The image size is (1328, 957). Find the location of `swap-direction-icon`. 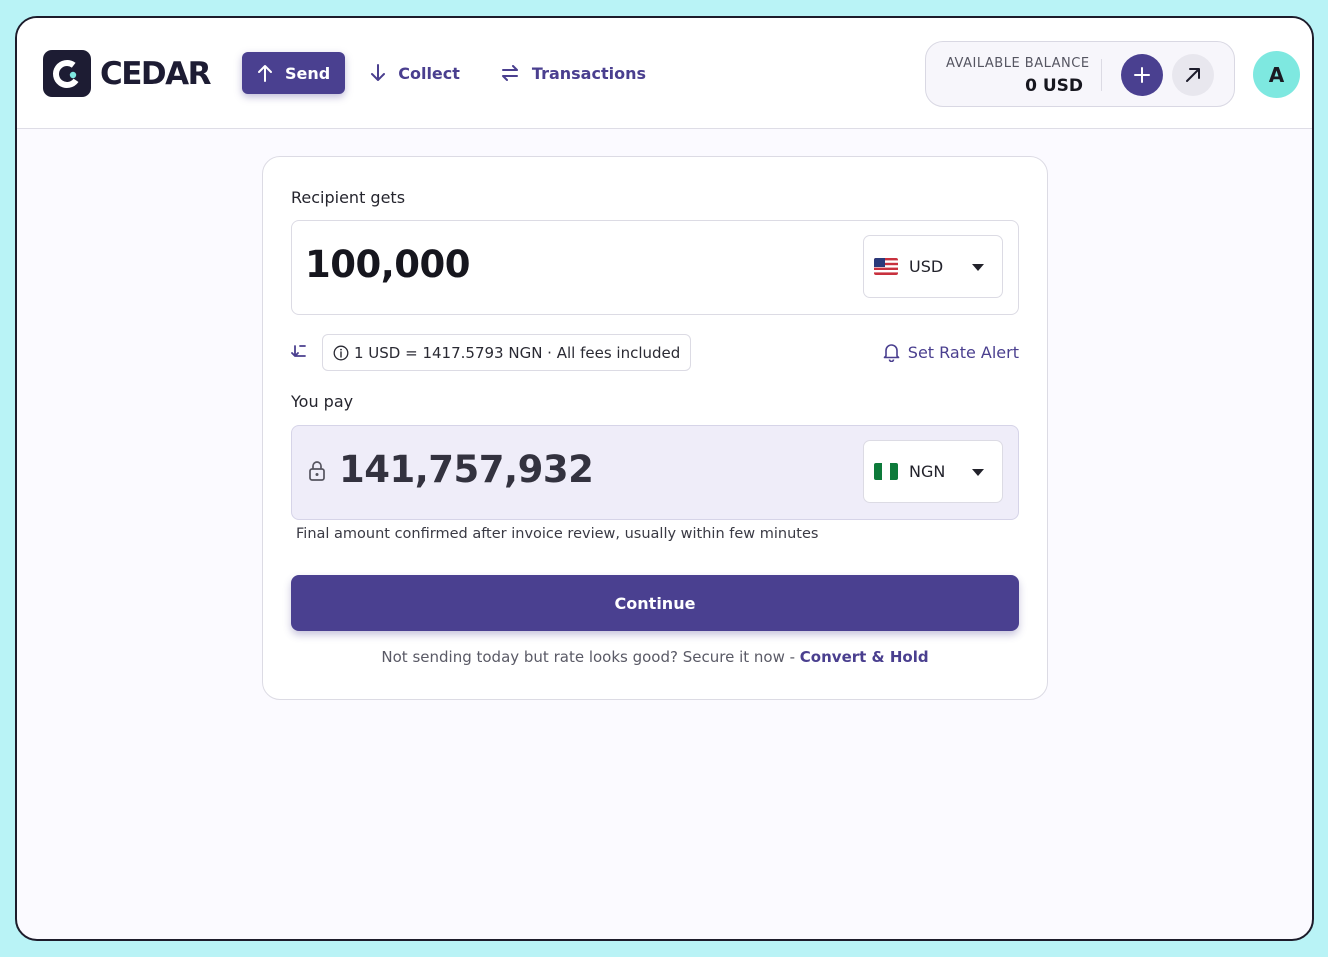

swap-direction-icon is located at coordinates (300, 352).